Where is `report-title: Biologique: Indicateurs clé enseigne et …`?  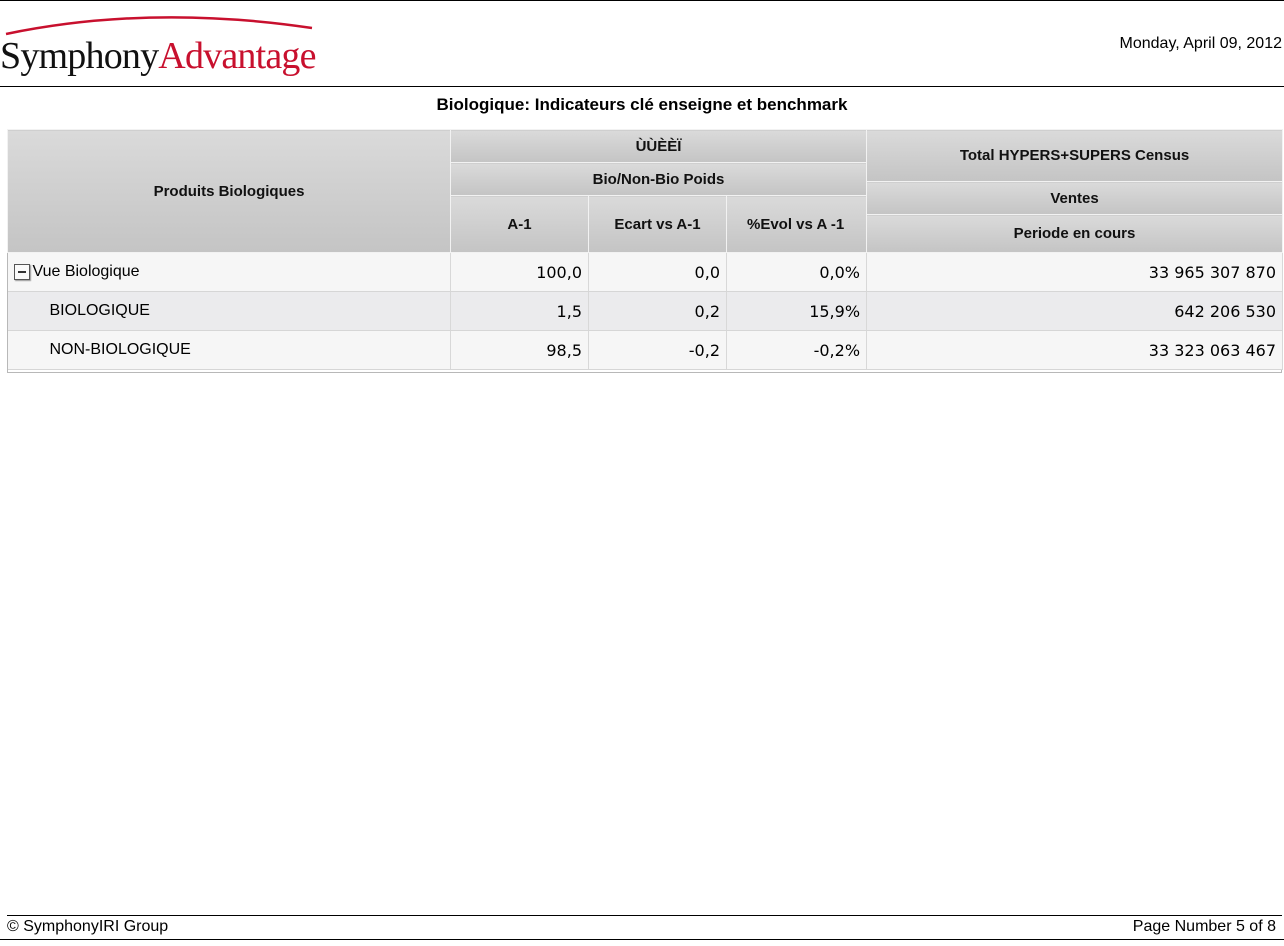 report-title: Biologique: Indicateurs clé enseigne et … is located at coordinates (642, 104).